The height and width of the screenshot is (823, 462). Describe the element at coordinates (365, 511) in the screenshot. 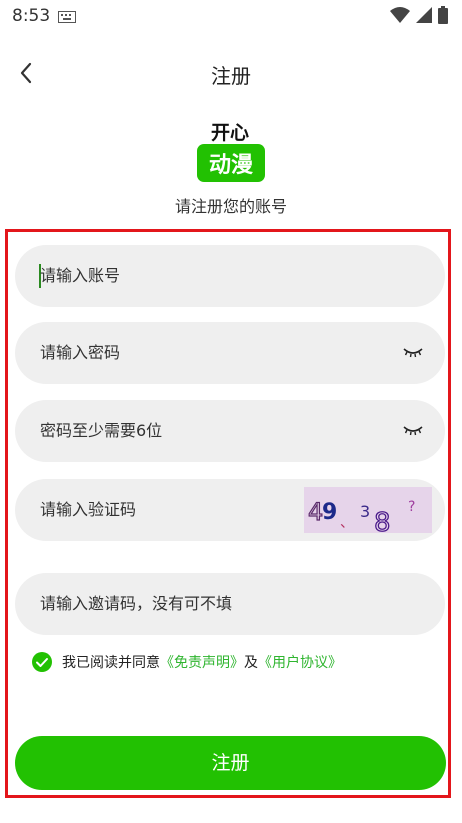

I see `captcha-char: 3` at that location.